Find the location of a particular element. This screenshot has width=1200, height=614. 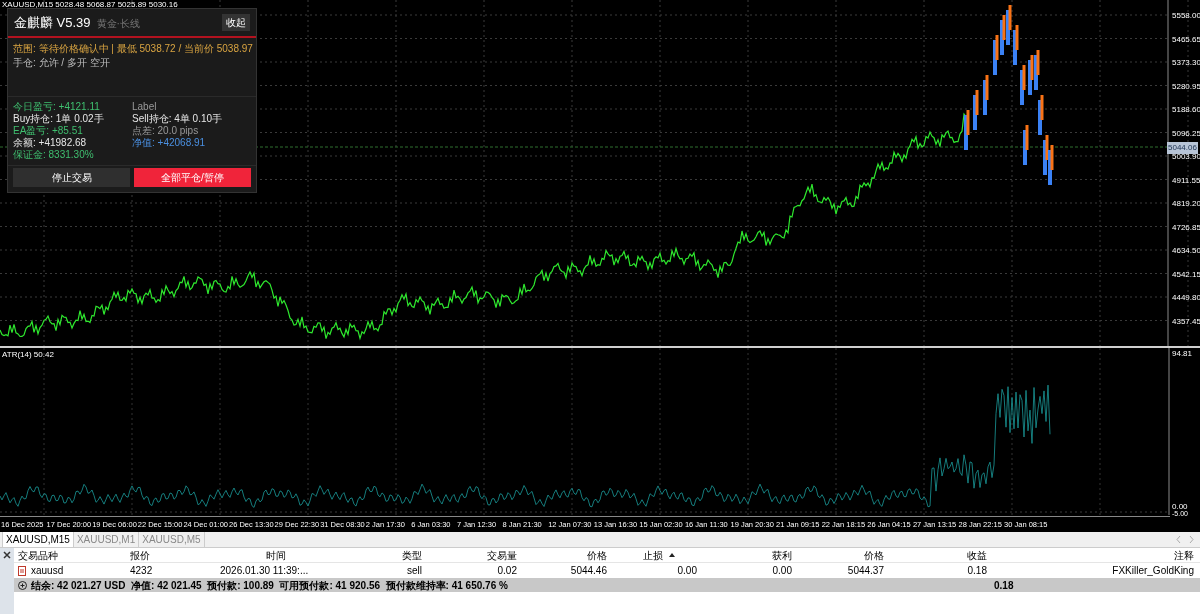

price-label: 5558.00 is located at coordinates (1186, 16).